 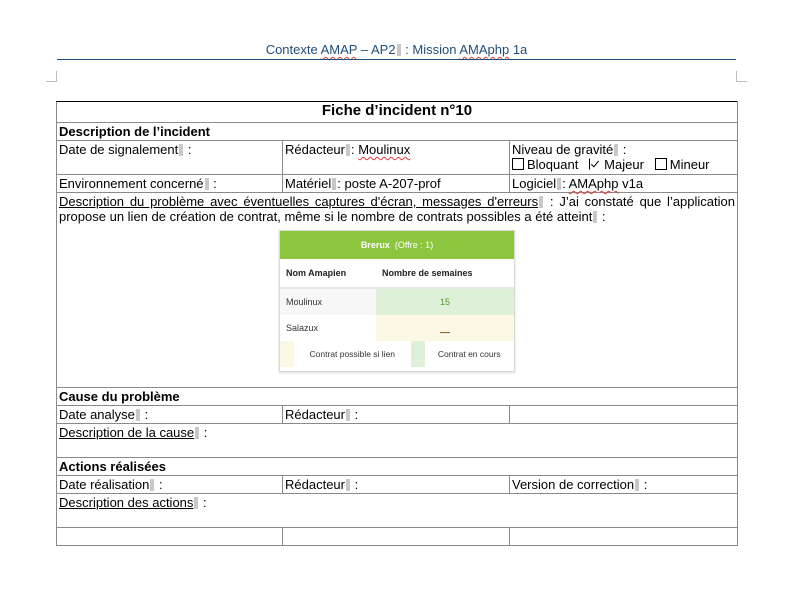 What do you see at coordinates (430, 49) in the screenshot?
I see `header-mission: : Mission` at bounding box center [430, 49].